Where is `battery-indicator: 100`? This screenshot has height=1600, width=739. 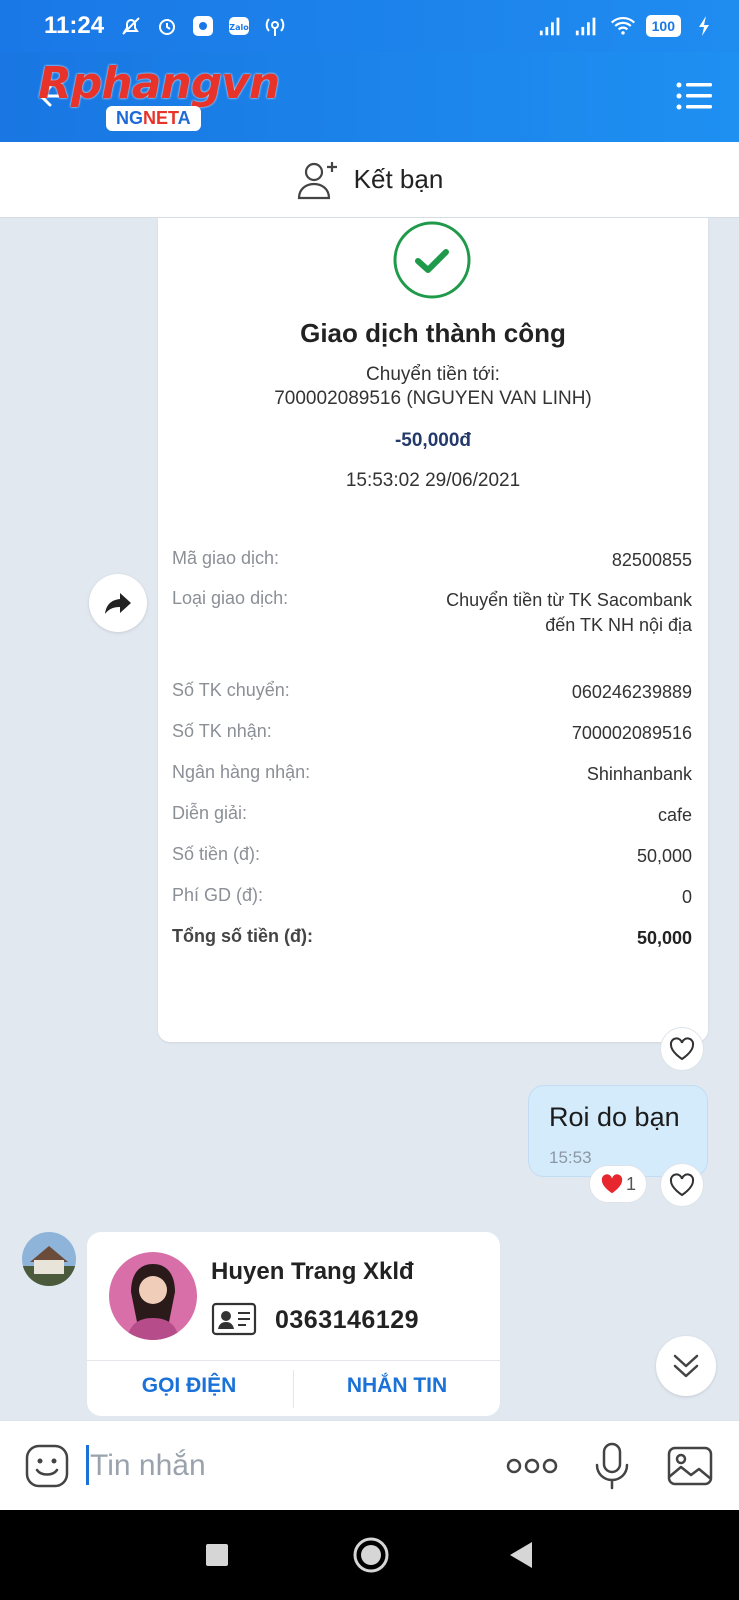 battery-indicator: 100 is located at coordinates (663, 26).